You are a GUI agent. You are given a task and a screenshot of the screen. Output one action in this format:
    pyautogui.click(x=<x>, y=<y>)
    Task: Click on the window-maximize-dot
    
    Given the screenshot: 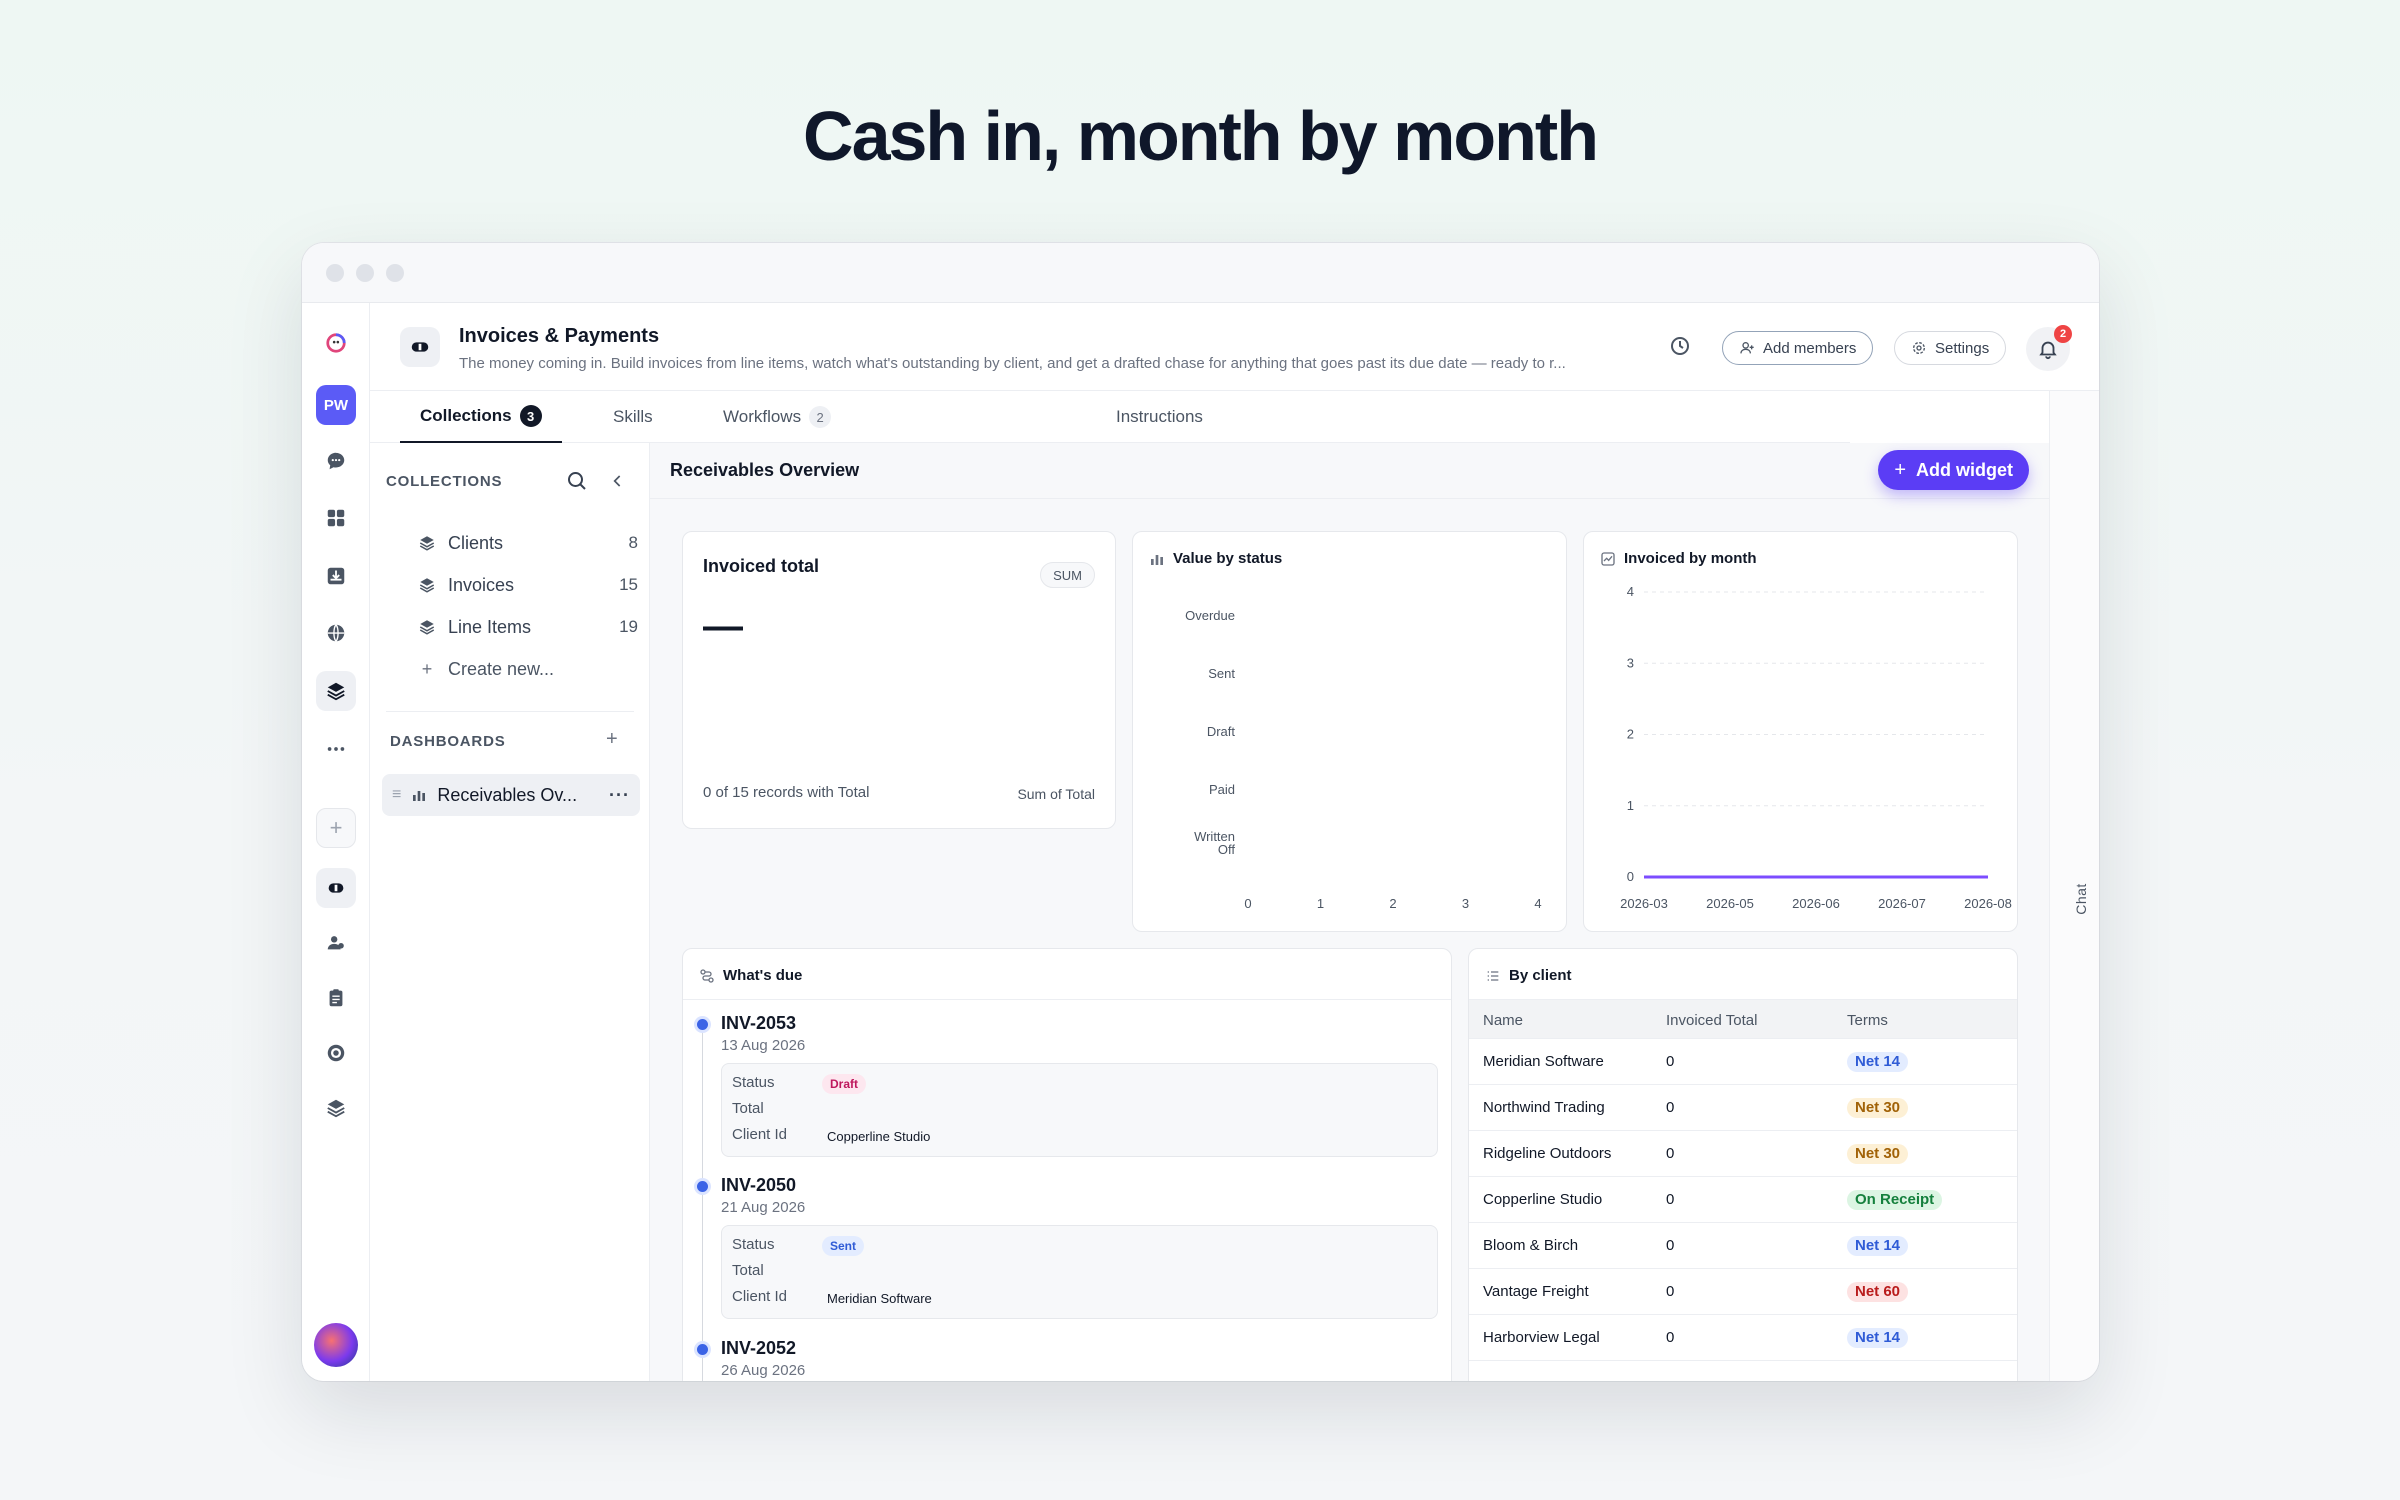 What is the action you would take?
    pyautogui.click(x=395, y=272)
    